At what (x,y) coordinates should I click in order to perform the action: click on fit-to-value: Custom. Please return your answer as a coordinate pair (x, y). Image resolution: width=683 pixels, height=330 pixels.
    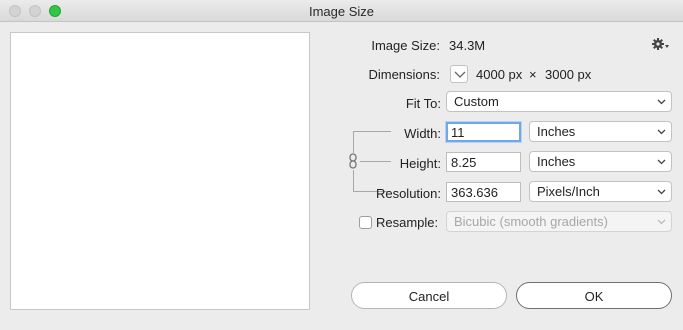
    Looking at the image, I should click on (476, 101).